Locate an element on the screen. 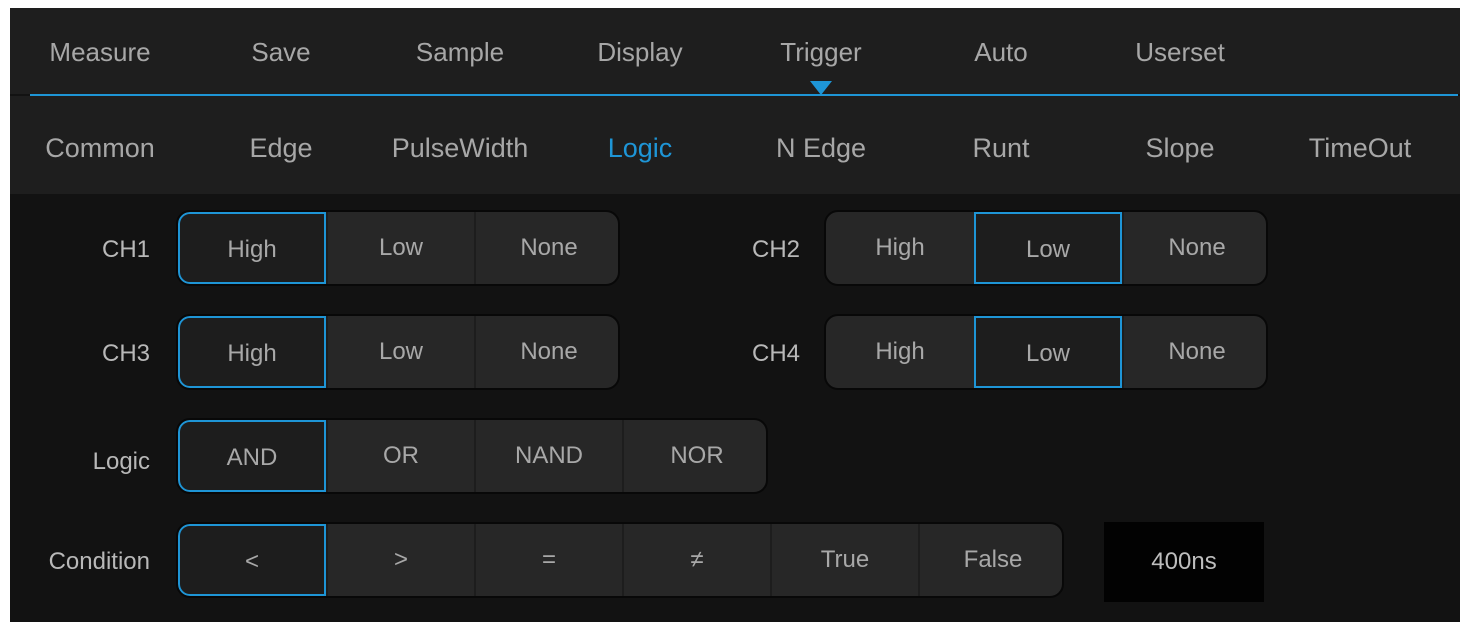 Image resolution: width=1460 pixels, height=622 pixels. ch3-label: CH3 is located at coordinates (125, 353).